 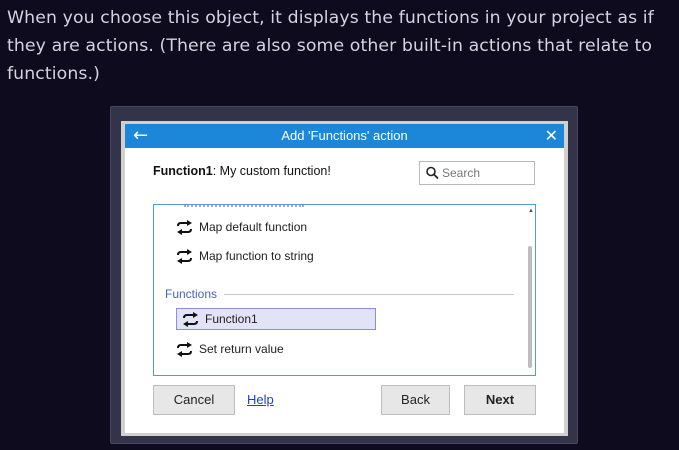 I want to click on dialog-title: Add 'Functions' action, so click(x=344, y=135).